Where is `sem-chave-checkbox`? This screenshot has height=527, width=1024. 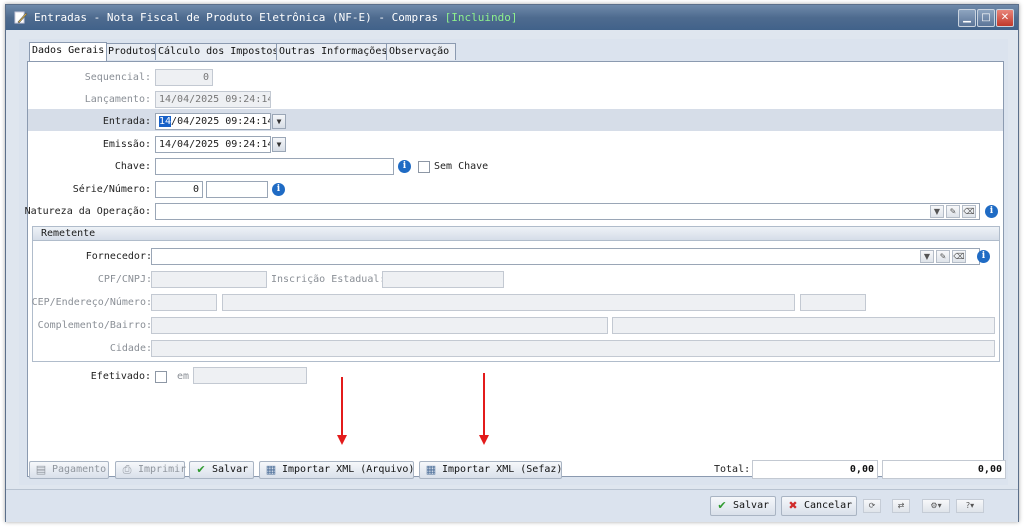
sem-chave-checkbox is located at coordinates (424, 167).